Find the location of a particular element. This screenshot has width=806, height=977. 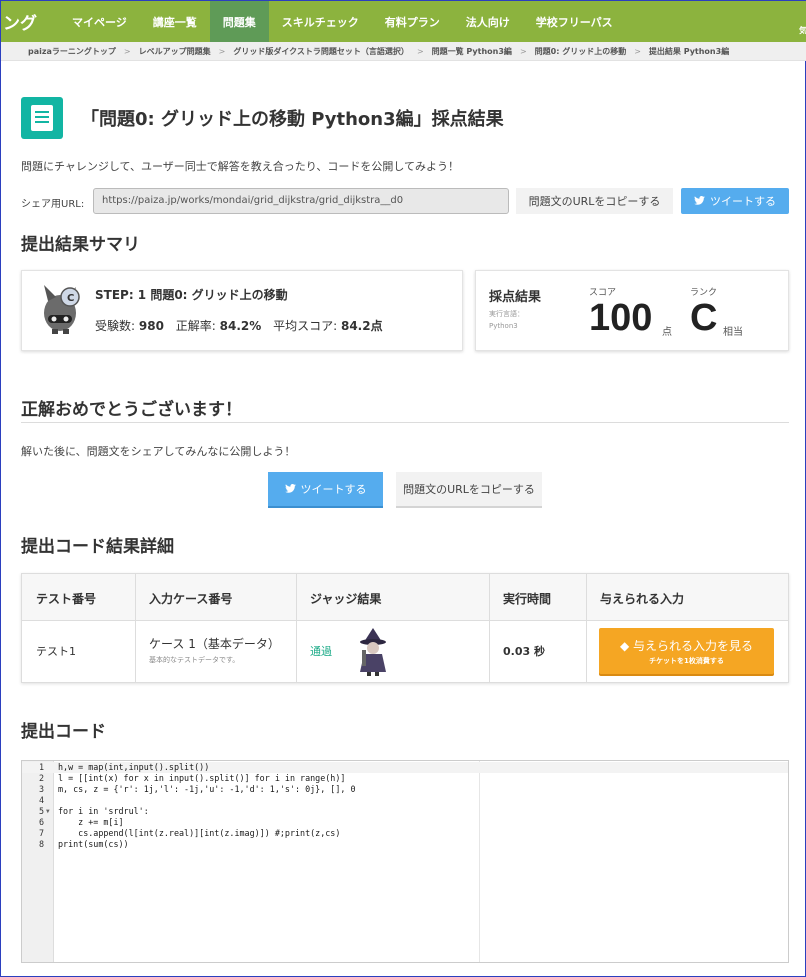

column-header-test: テスト番号 is located at coordinates (66, 599).